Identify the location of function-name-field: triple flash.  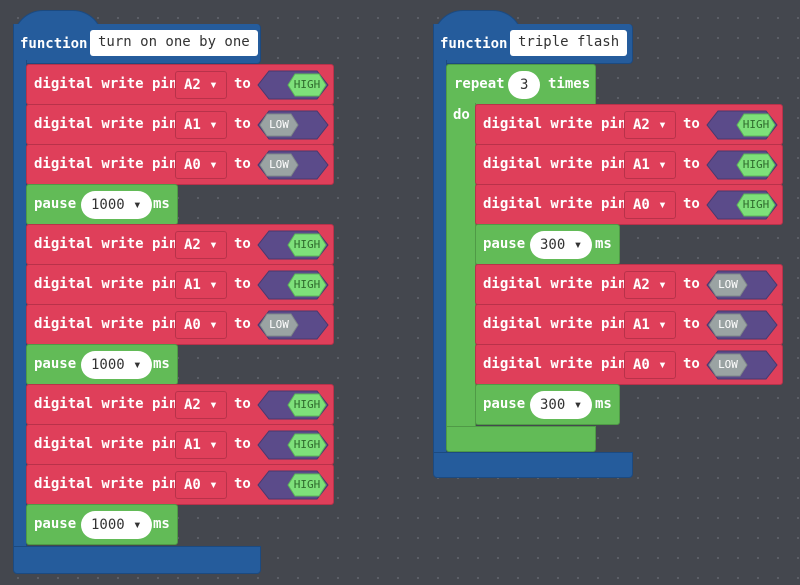
(569, 43).